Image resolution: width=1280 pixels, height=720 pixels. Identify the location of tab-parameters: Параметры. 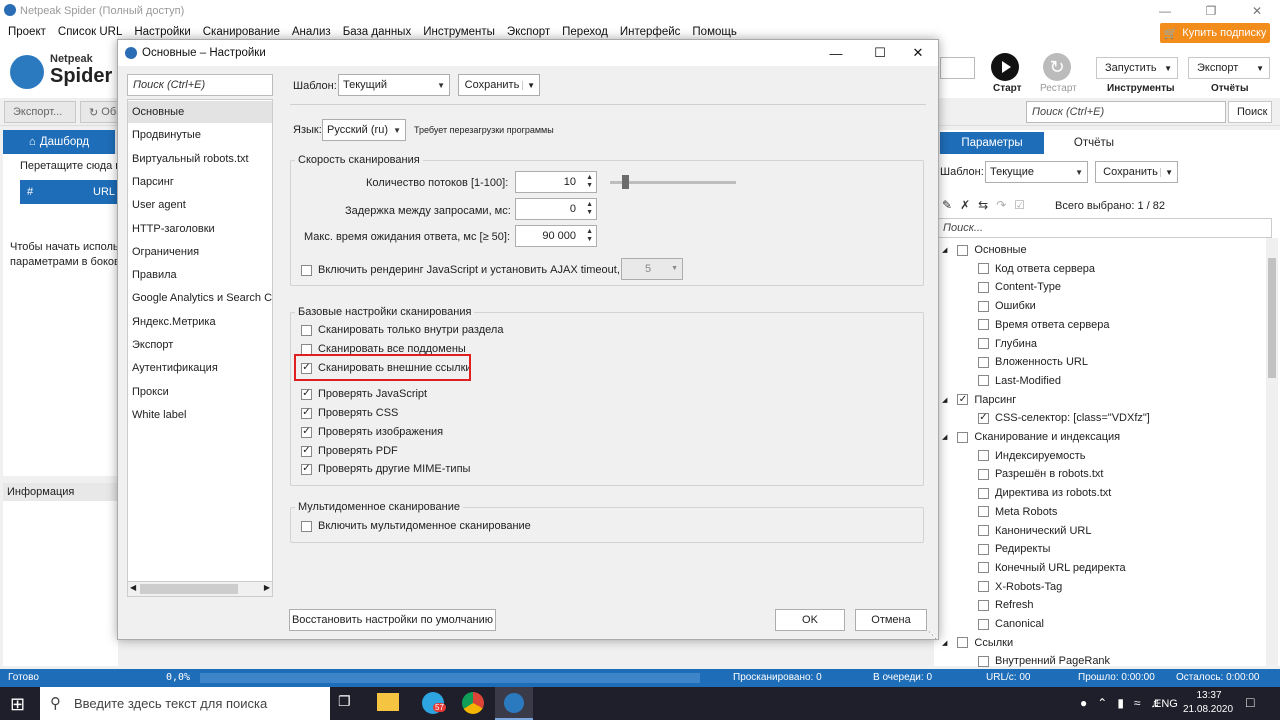
(992, 143).